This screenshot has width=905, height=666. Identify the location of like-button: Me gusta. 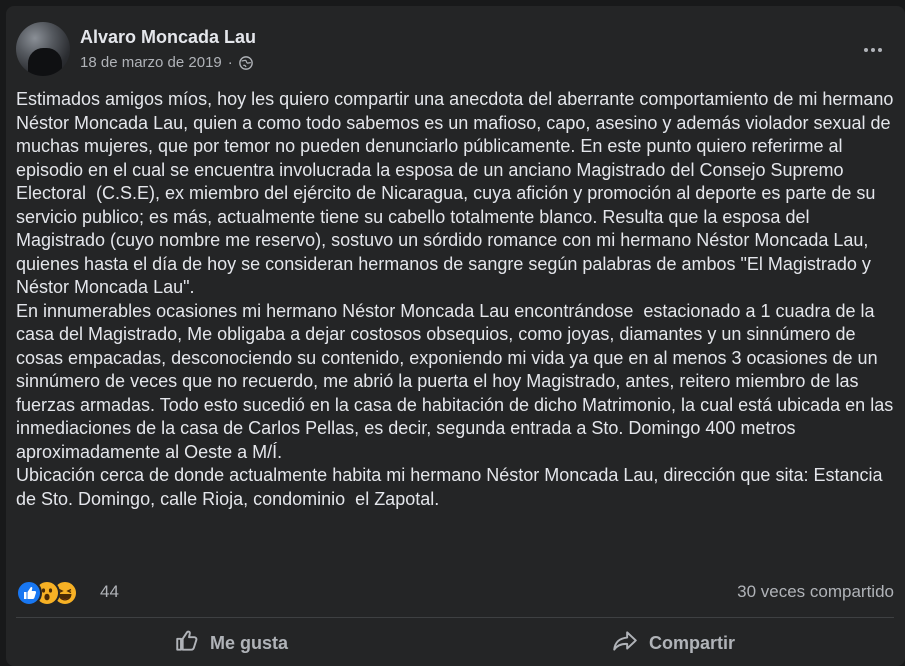
(231, 643).